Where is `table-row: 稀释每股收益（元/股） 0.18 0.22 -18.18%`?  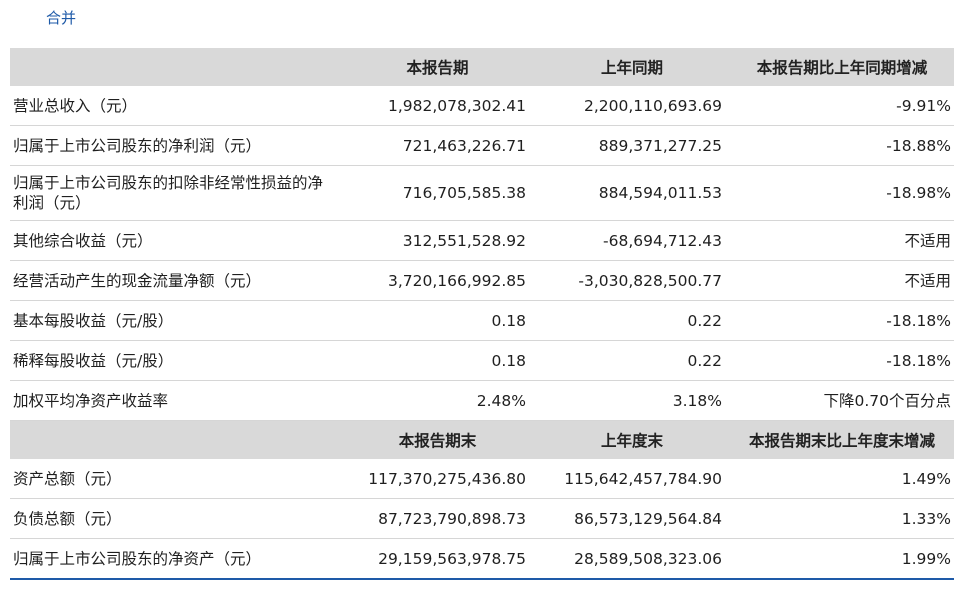 table-row: 稀释每股收益（元/股） 0.18 0.22 -18.18% is located at coordinates (482, 360).